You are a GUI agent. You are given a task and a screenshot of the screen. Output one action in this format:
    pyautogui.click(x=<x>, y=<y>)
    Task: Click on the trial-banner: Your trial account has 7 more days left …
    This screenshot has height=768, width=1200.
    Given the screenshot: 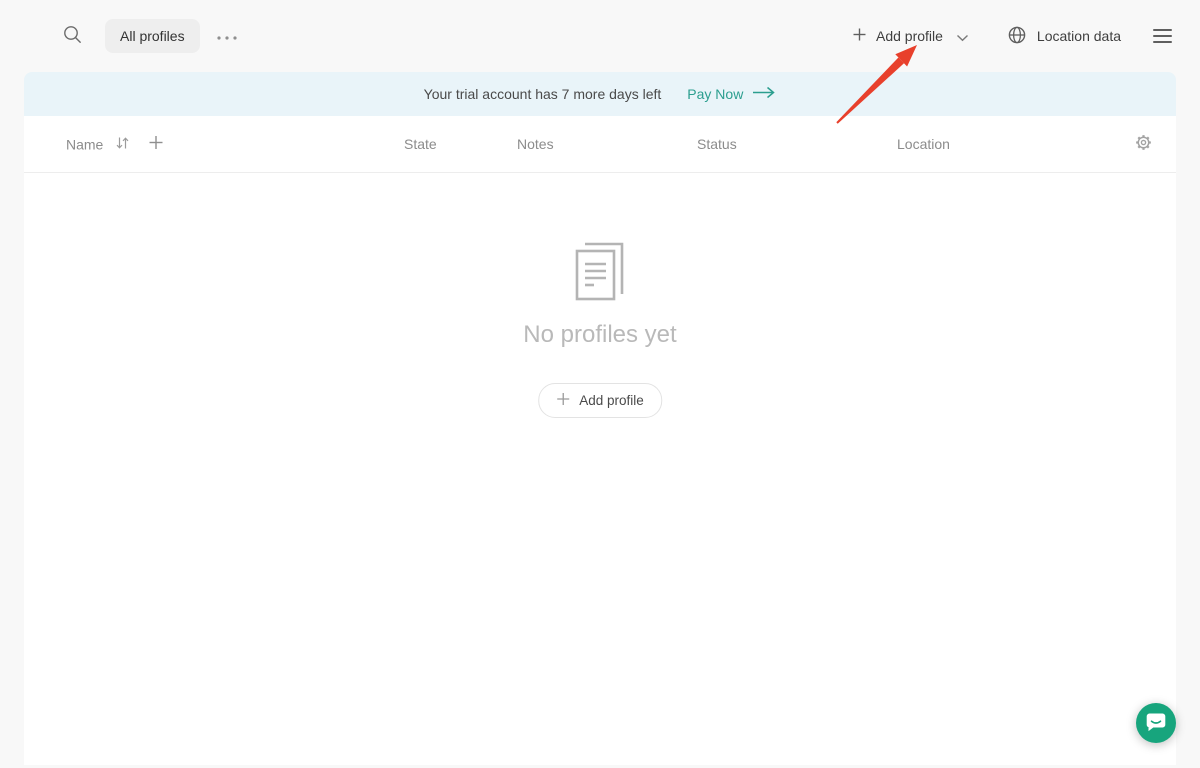 What is the action you would take?
    pyautogui.click(x=600, y=94)
    